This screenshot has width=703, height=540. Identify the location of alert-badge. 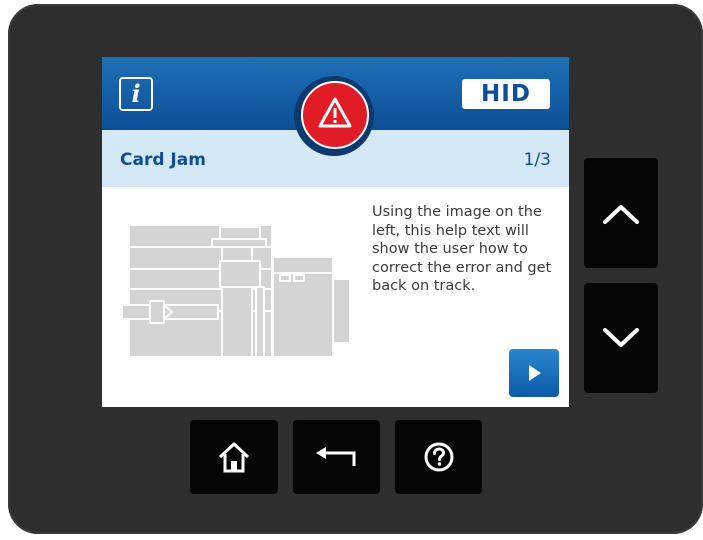
(334, 116).